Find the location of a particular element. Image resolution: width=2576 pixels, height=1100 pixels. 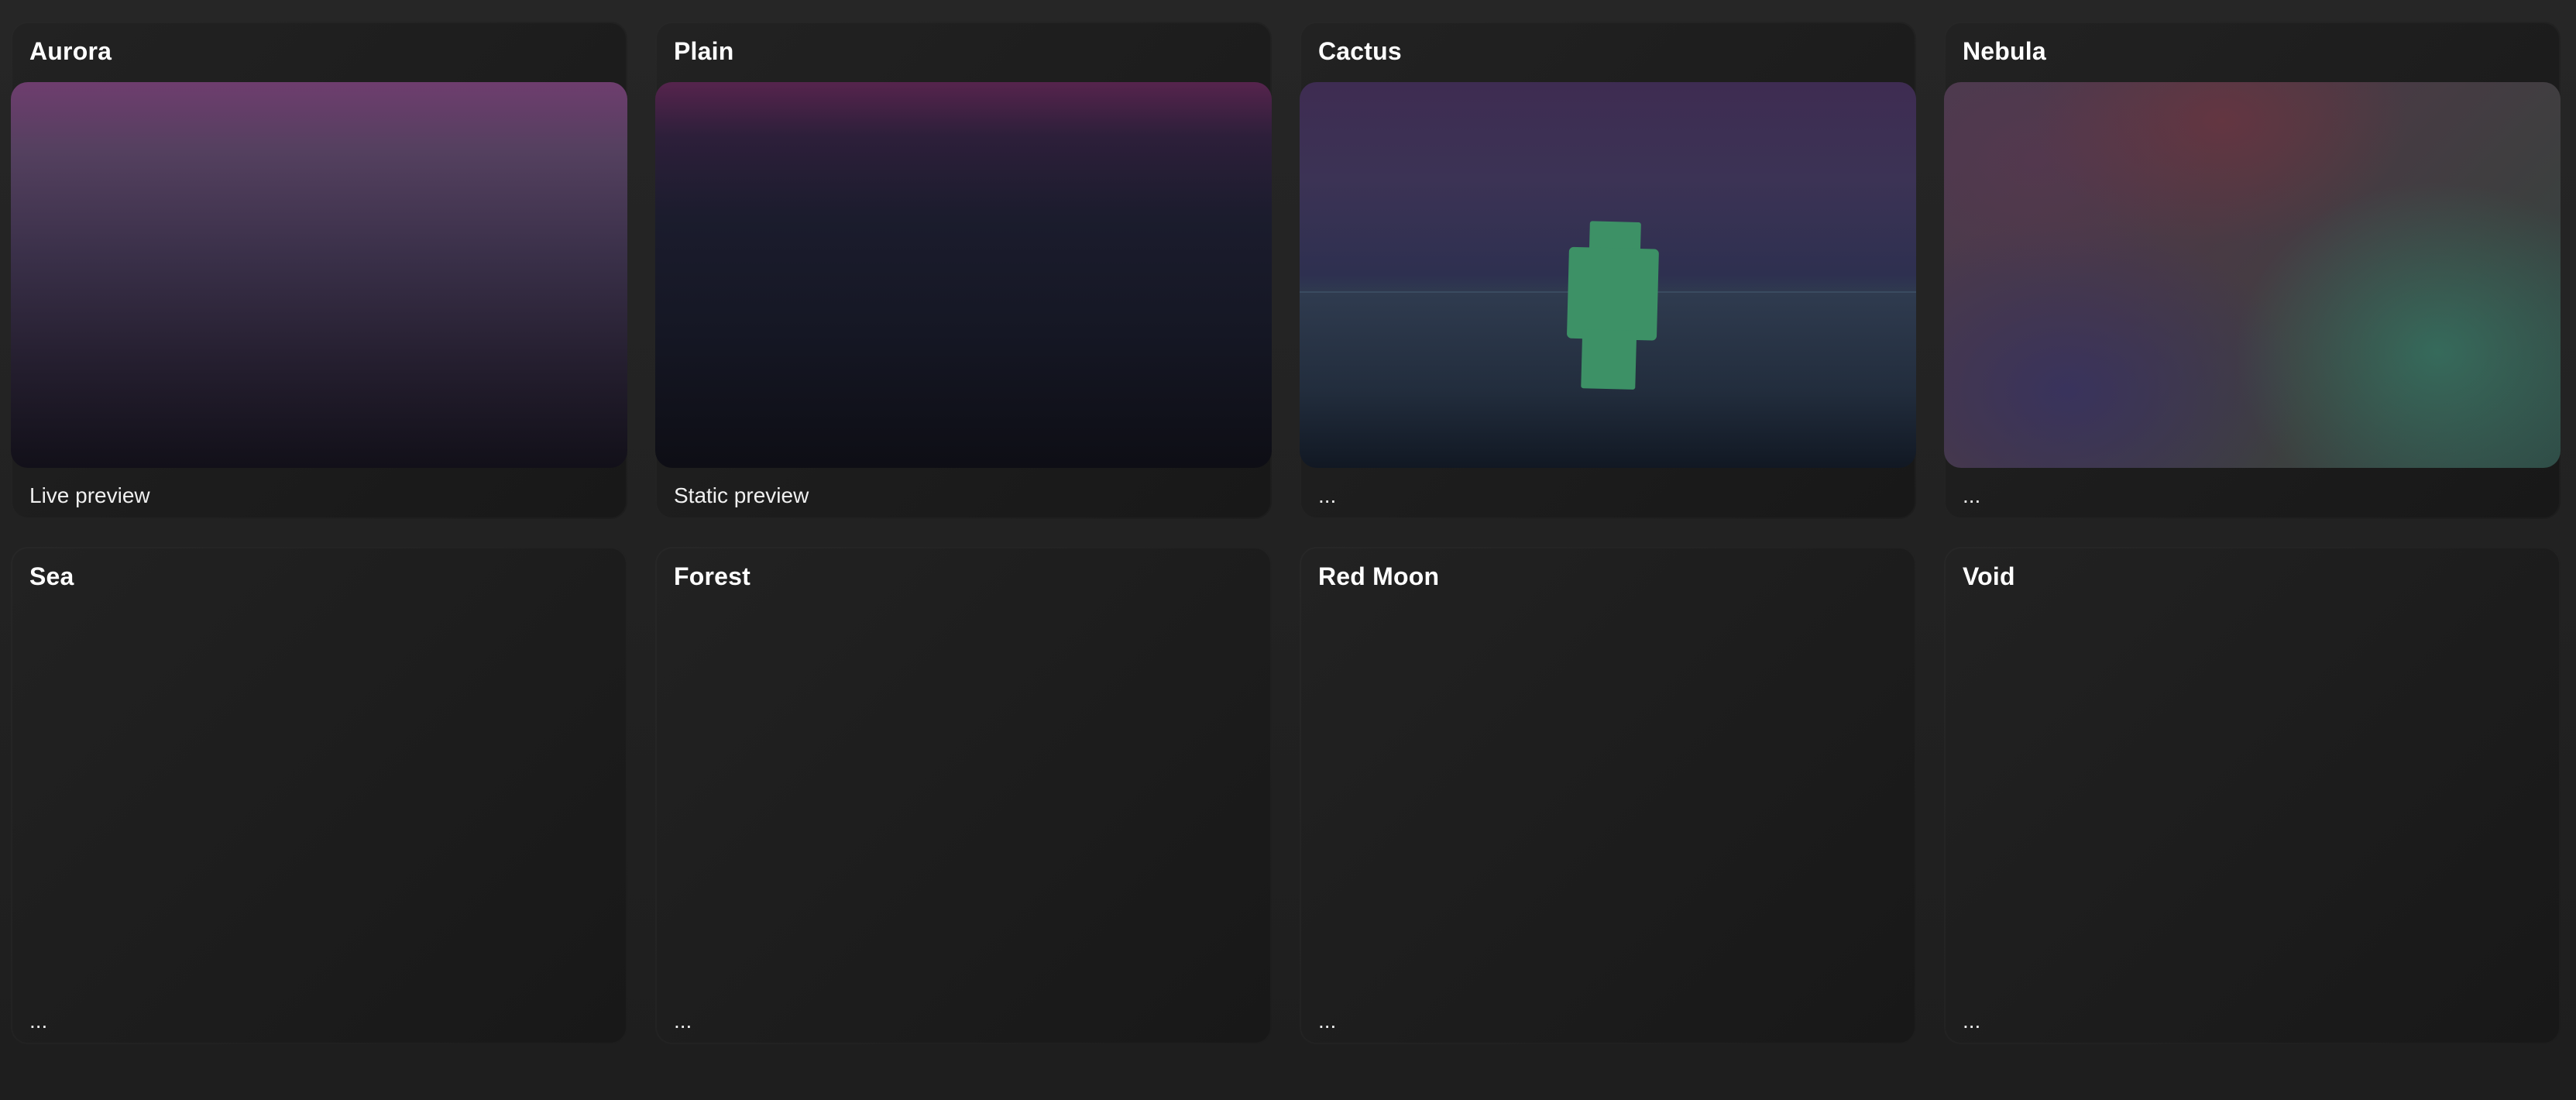

theme-card-plain: Plain Static preview is located at coordinates (963, 271).